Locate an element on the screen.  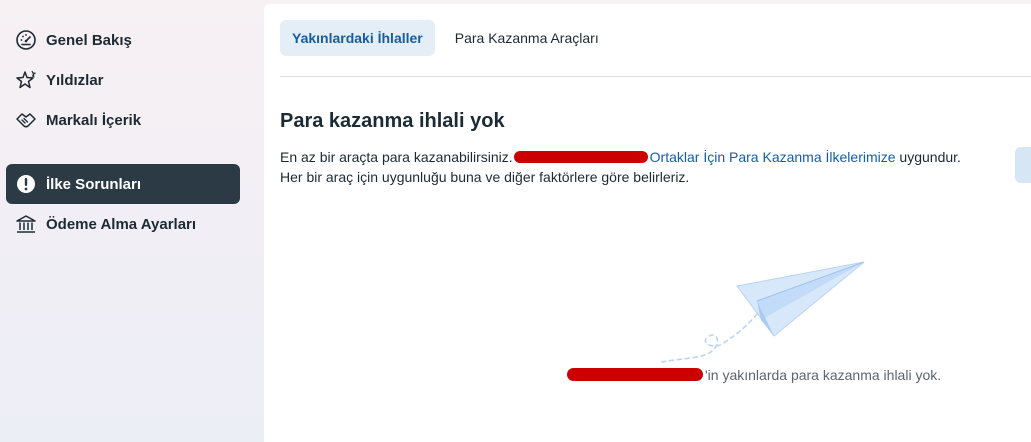
side-action-button is located at coordinates (1023, 165).